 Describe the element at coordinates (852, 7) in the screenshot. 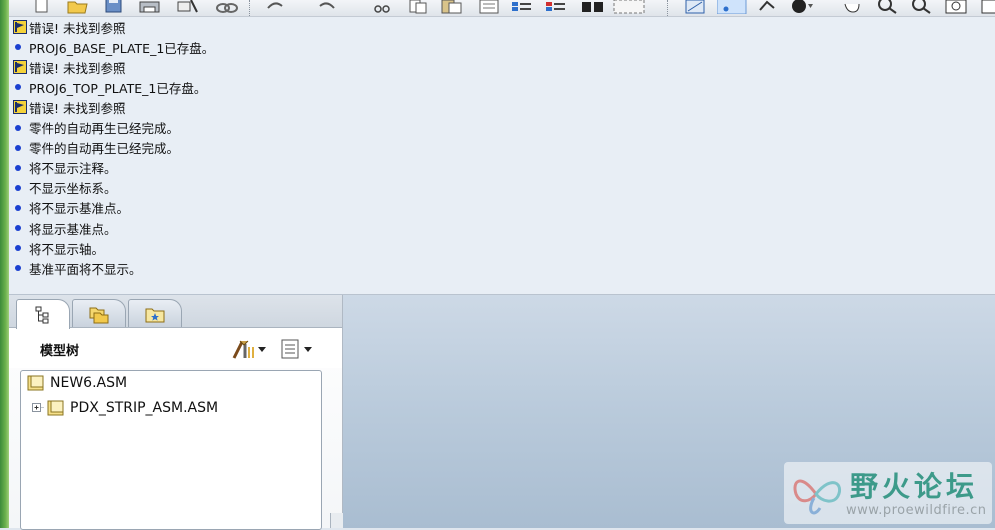

I see `pan-hand-icon` at that location.